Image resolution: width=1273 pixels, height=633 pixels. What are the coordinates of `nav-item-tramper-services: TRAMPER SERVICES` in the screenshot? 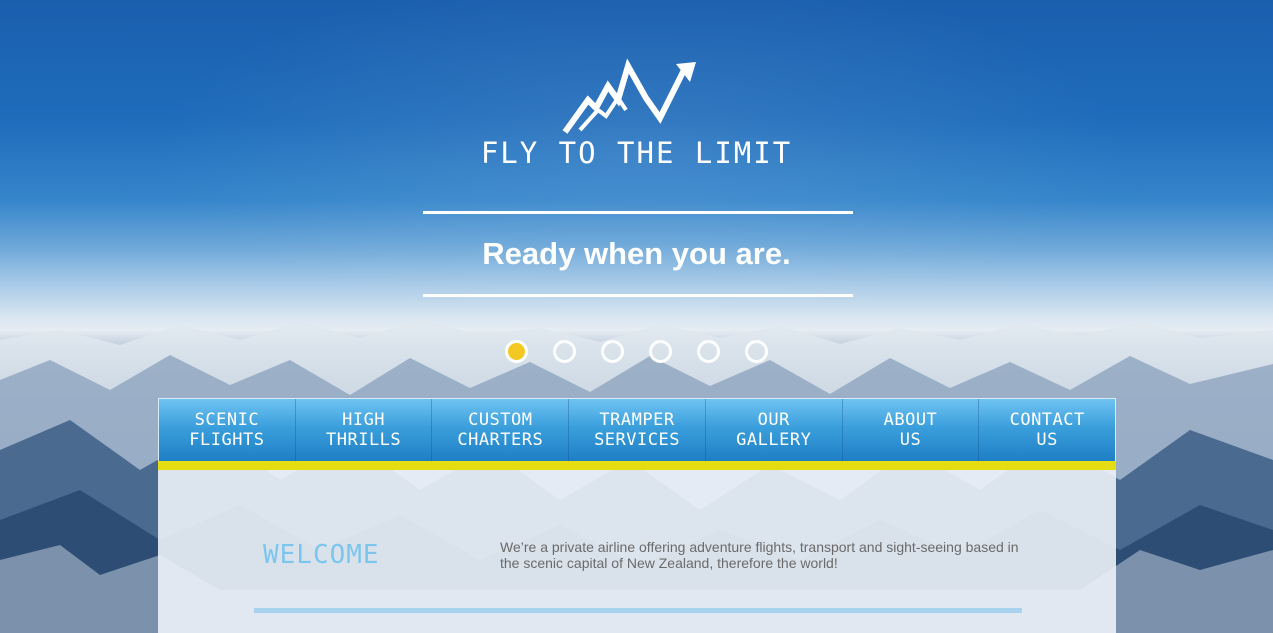 It's located at (637, 430).